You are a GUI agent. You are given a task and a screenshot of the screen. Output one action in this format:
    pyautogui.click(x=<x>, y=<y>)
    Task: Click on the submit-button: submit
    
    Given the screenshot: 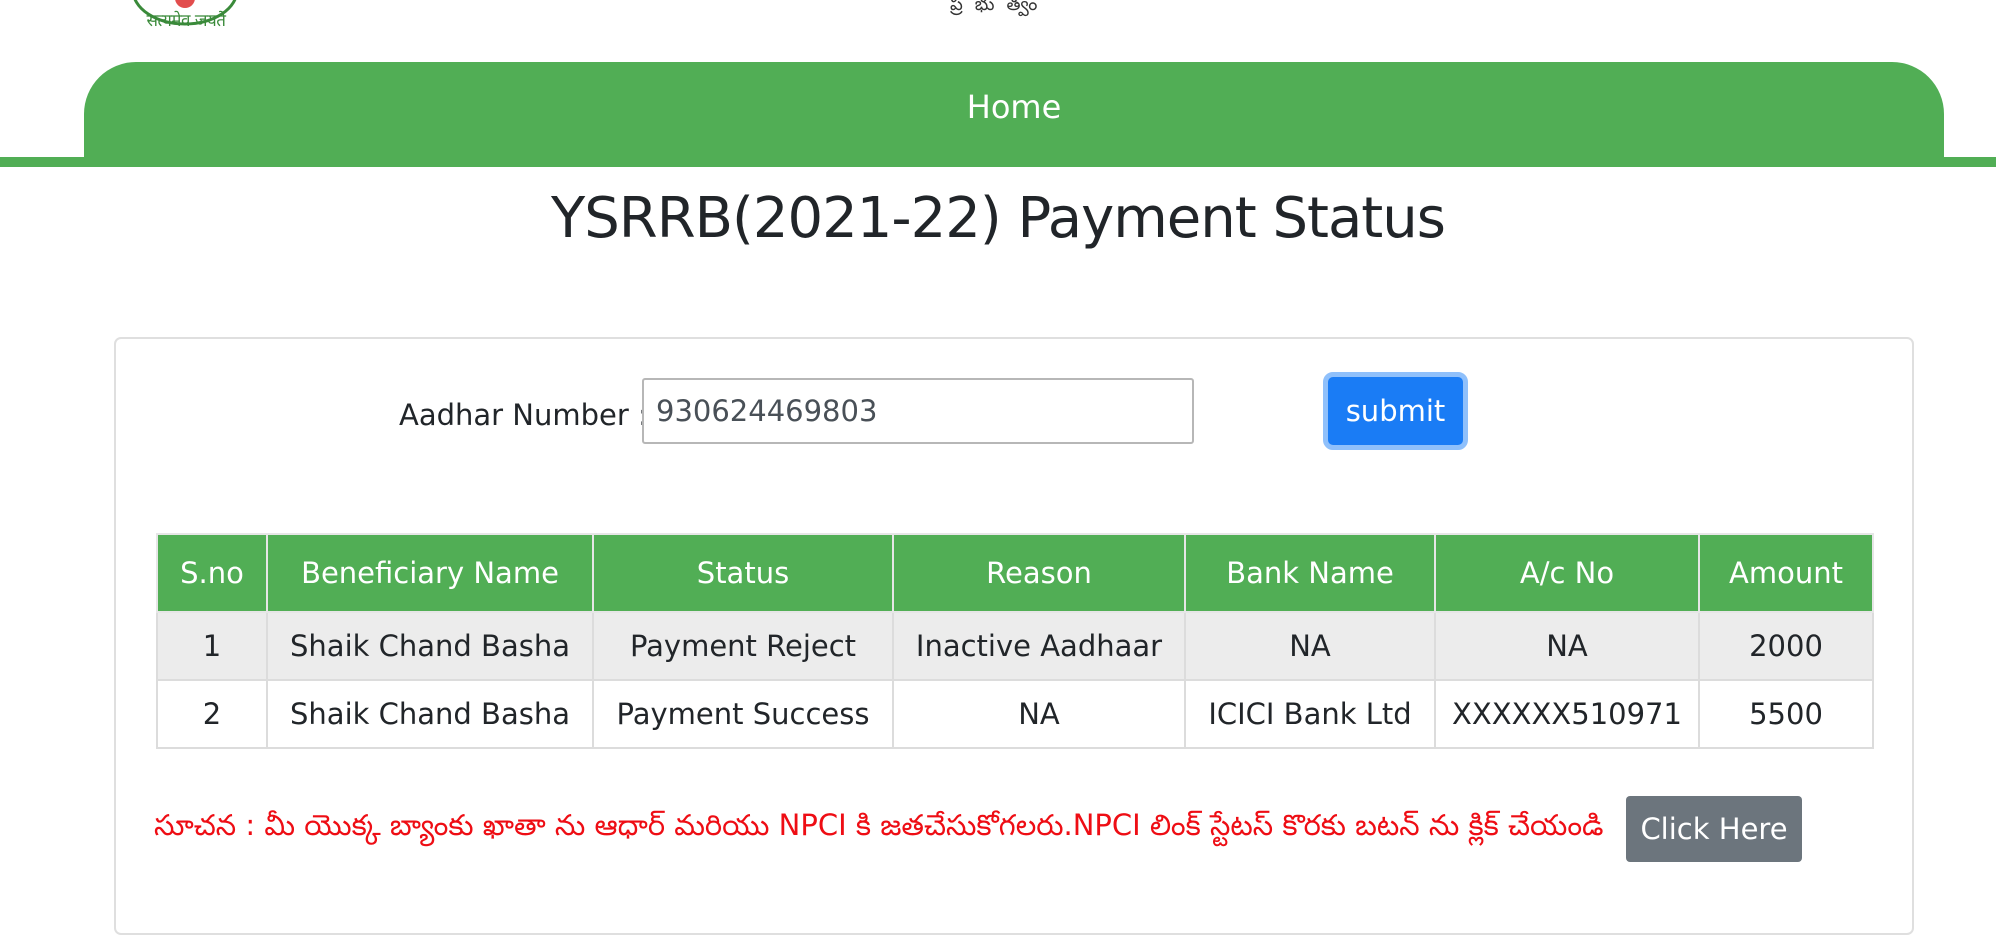 What is the action you would take?
    pyautogui.click(x=1395, y=411)
    